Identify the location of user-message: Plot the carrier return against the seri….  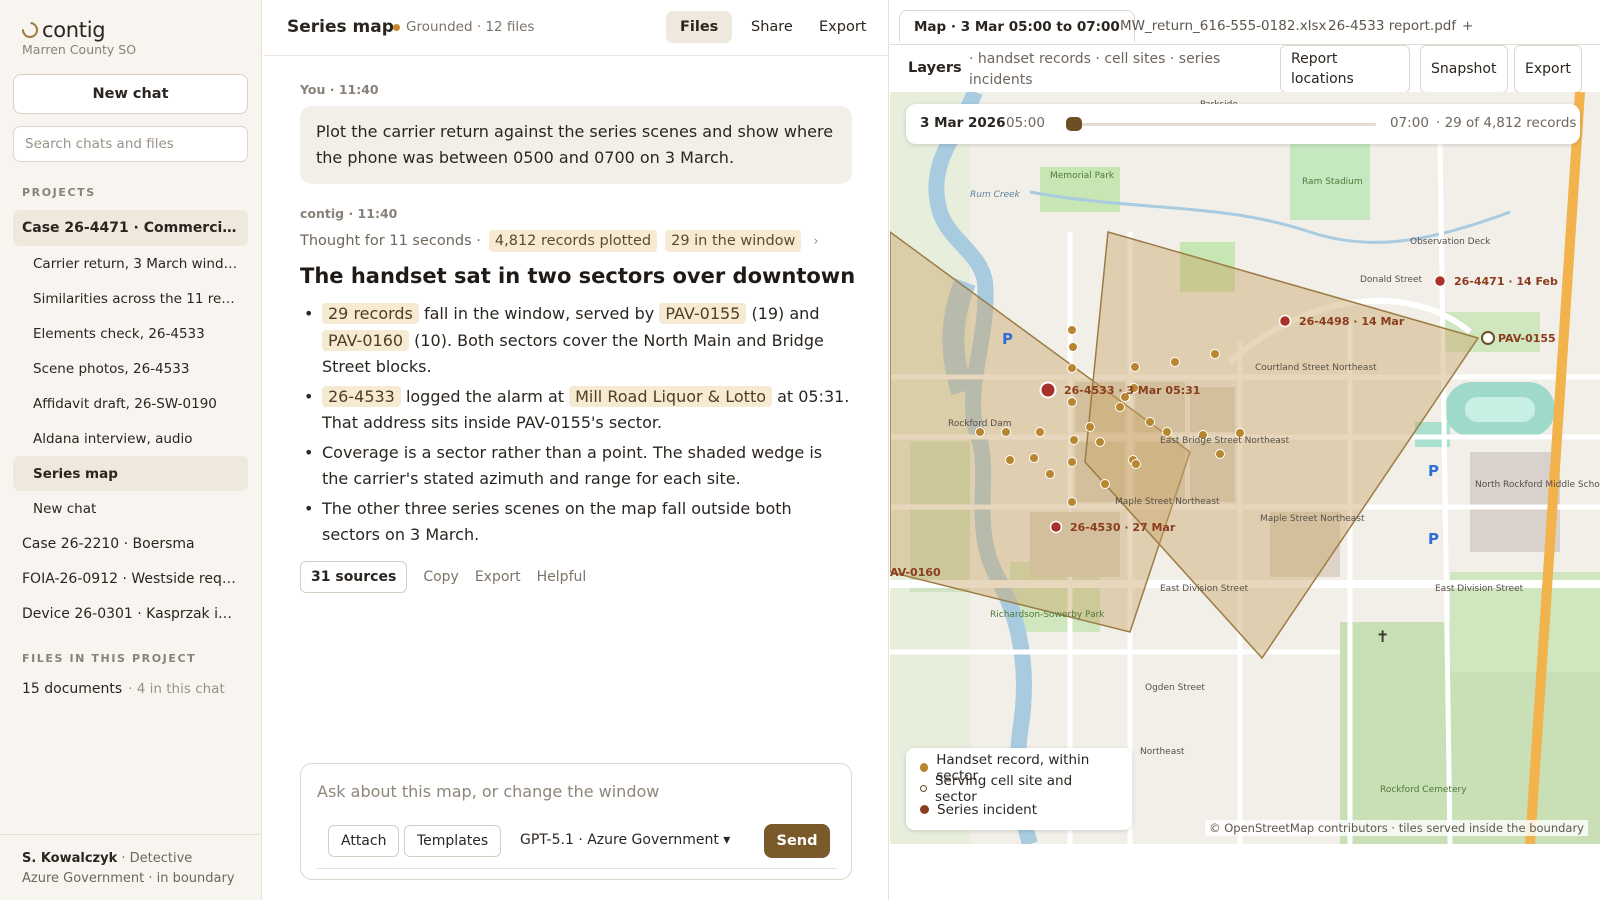
(576, 145).